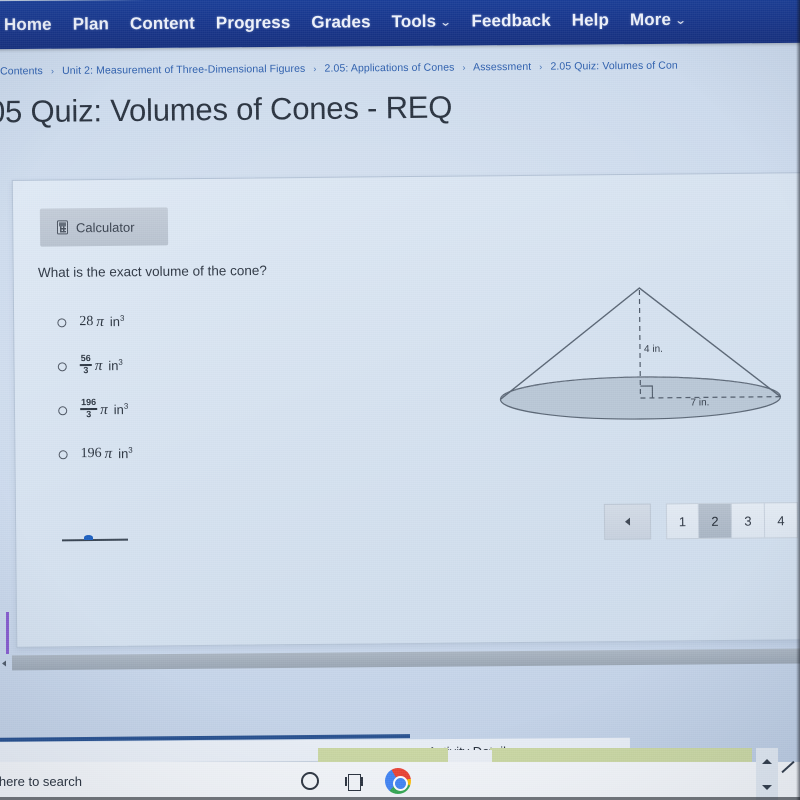 This screenshot has height=800, width=800. Describe the element at coordinates (414, 21) in the screenshot. I see `nav-item-label: Tools` at that location.